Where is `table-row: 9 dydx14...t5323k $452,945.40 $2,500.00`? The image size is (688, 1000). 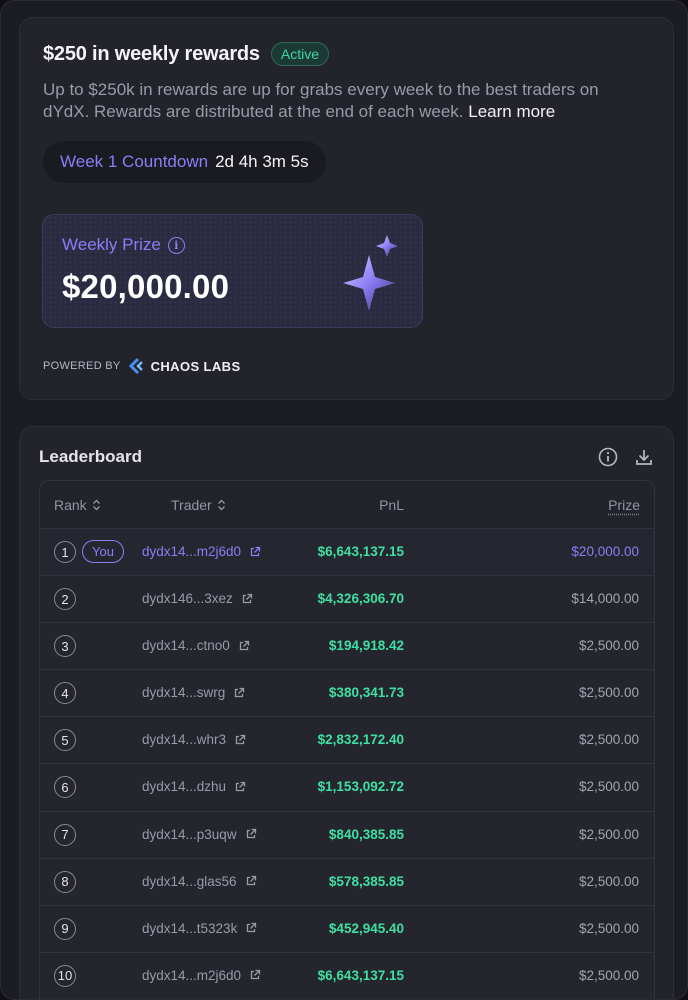 table-row: 9 dydx14...t5323k $452,945.40 $2,500.00 is located at coordinates (347, 929).